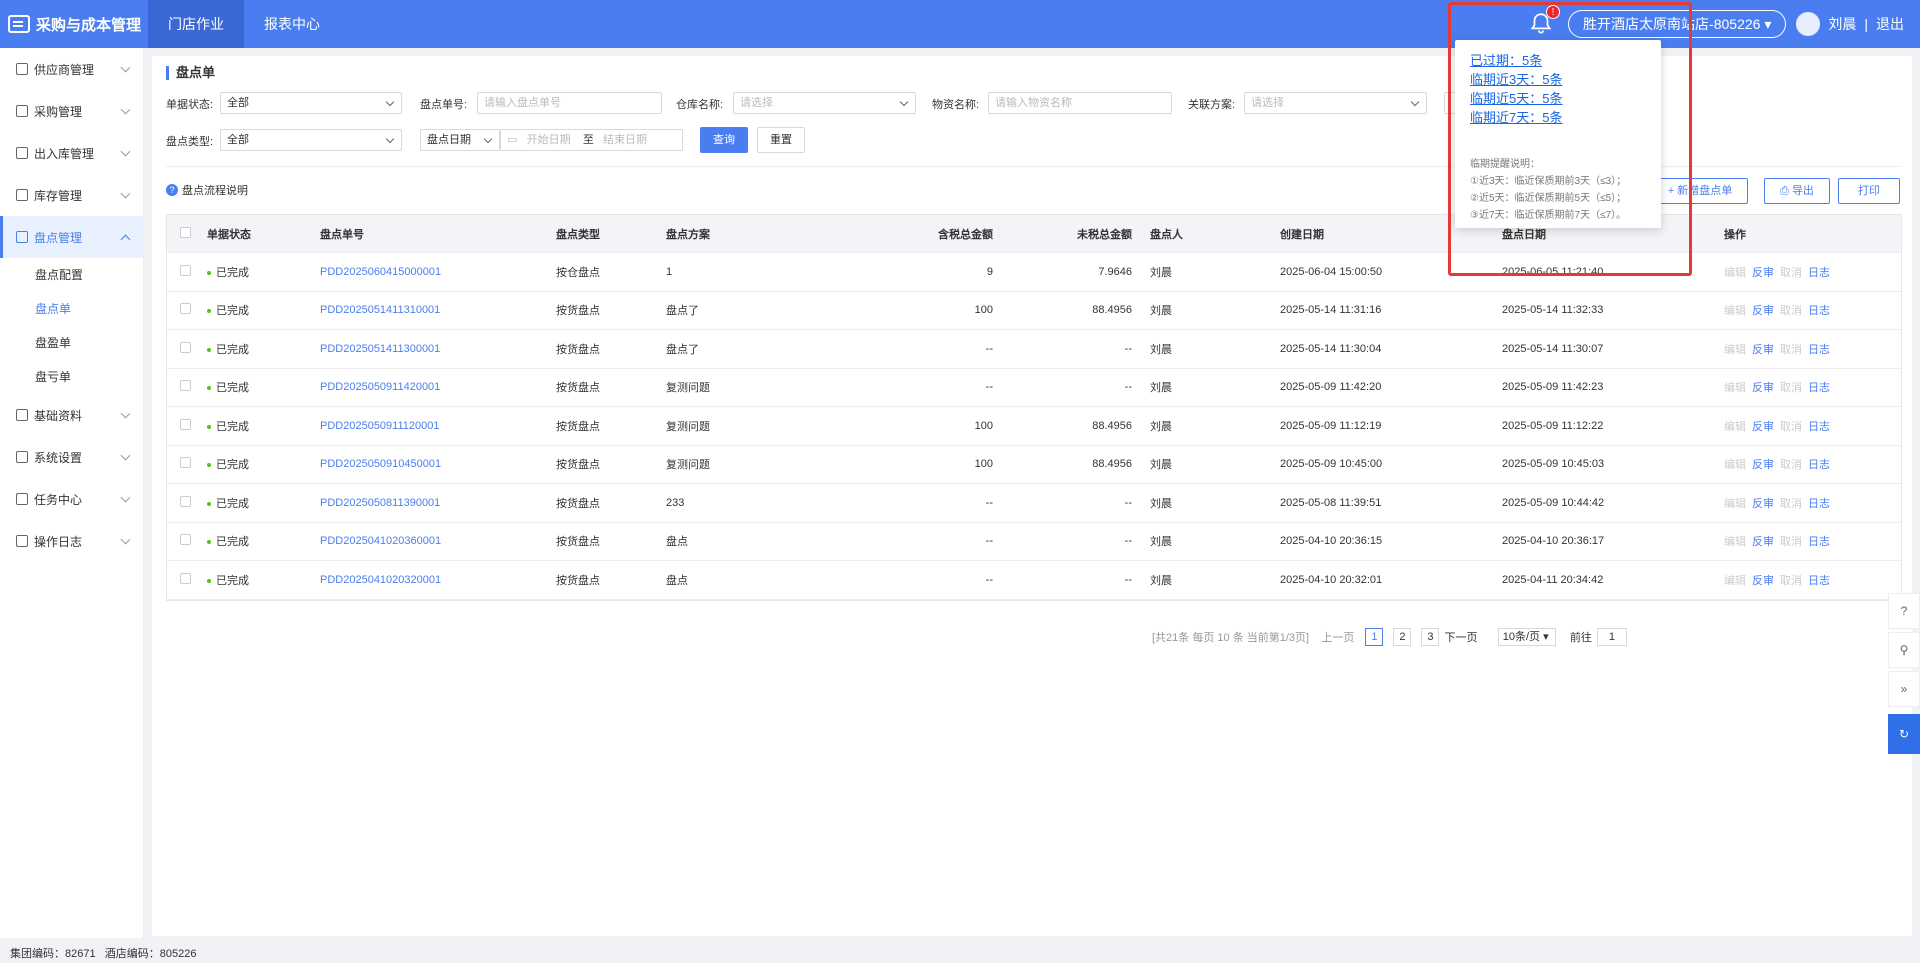 Image resolution: width=1920 pixels, height=963 pixels. I want to click on expand-float-button: », so click(1904, 689).